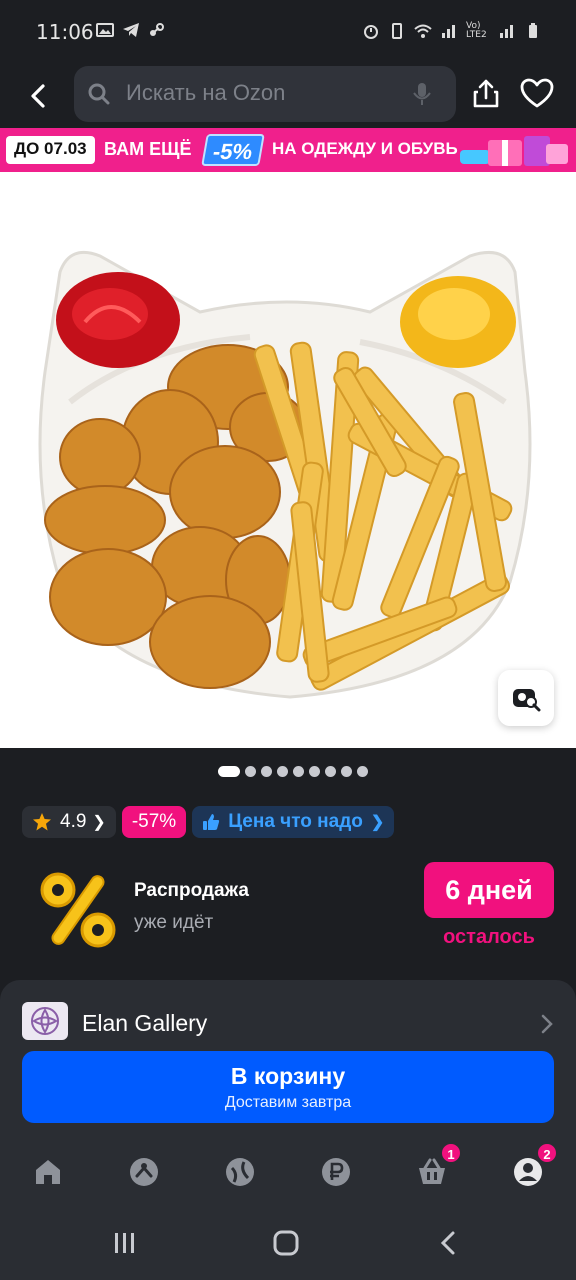 Image resolution: width=576 pixels, height=1280 pixels. I want to click on alarm-icon, so click(371, 32).